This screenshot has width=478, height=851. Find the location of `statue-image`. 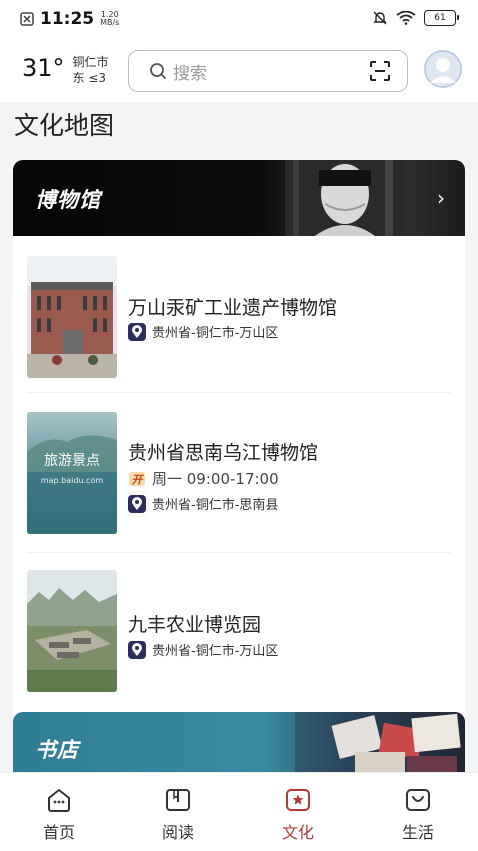

statue-image is located at coordinates (345, 198).